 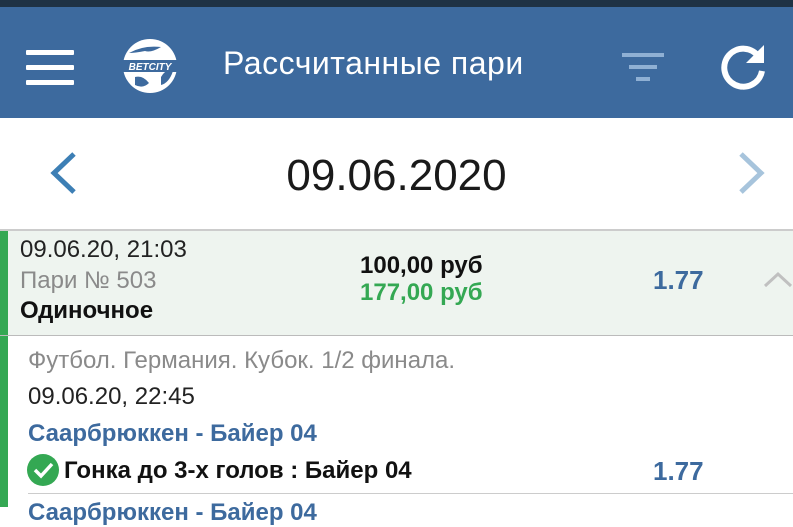 I want to click on event-league: Футбол. Германия. Кубок. 1/2 финала., so click(x=242, y=360).